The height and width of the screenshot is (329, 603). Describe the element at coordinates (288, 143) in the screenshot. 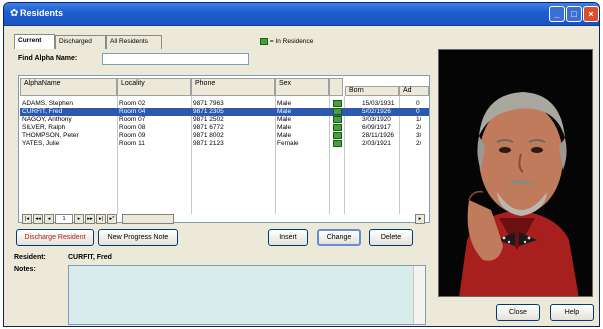

I see `cell-sex: Female` at that location.